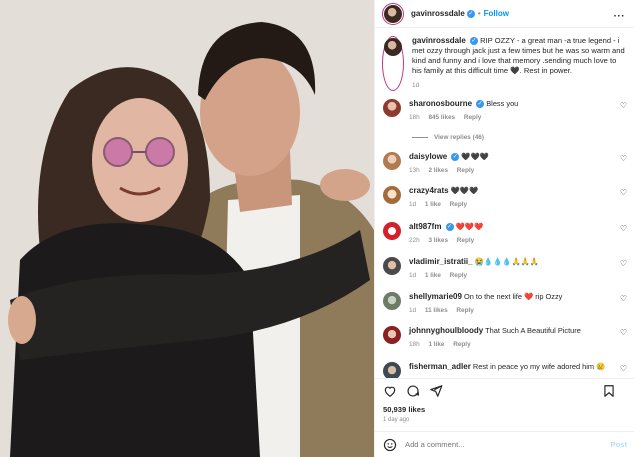 The height and width of the screenshot is (457, 634). What do you see at coordinates (436, 310) in the screenshot?
I see `comment-likes: 11 likes` at bounding box center [436, 310].